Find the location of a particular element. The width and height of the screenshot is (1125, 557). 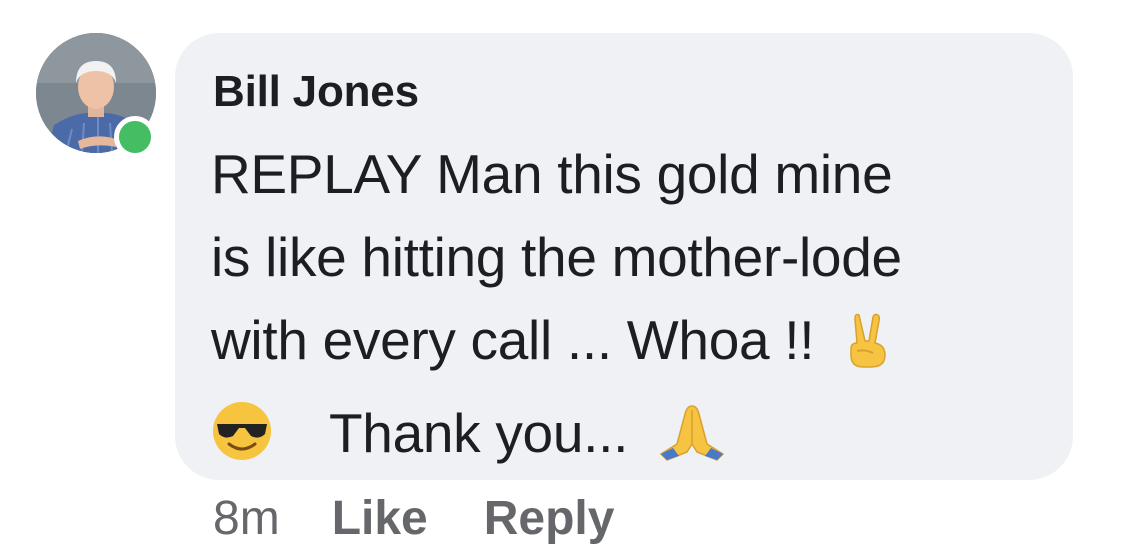

comment-line-3-row: with every call ... Whoa !! is located at coordinates (636, 345).